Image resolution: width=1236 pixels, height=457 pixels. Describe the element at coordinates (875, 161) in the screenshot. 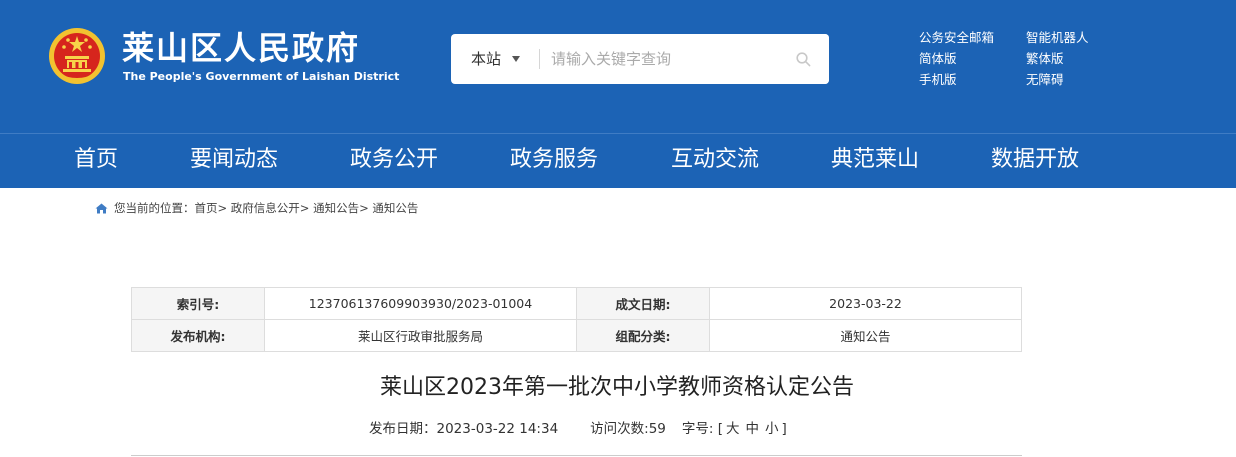

I see `nav-item-model-laishan: 典范莱山` at that location.